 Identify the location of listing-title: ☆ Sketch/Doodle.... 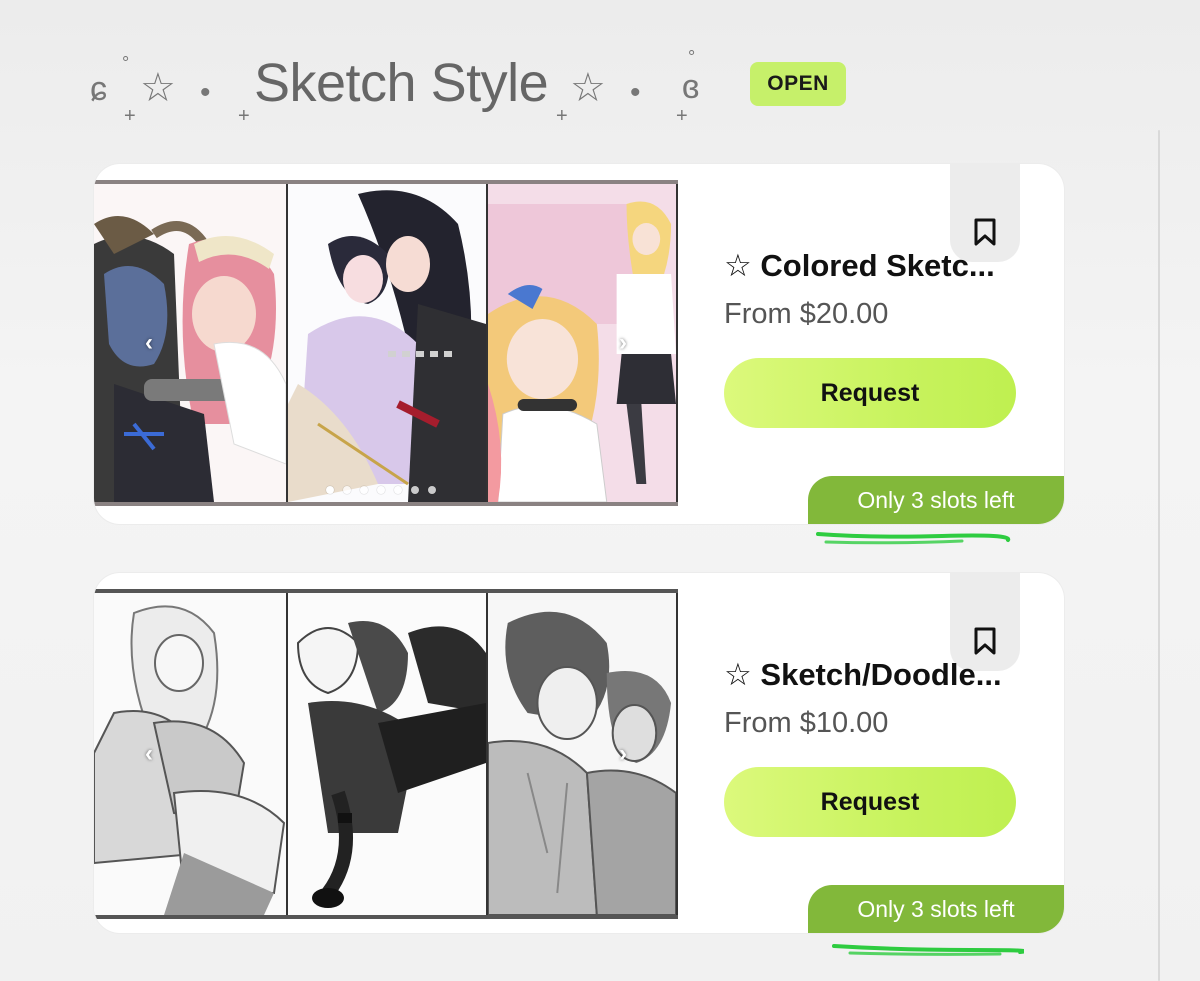
(874, 675).